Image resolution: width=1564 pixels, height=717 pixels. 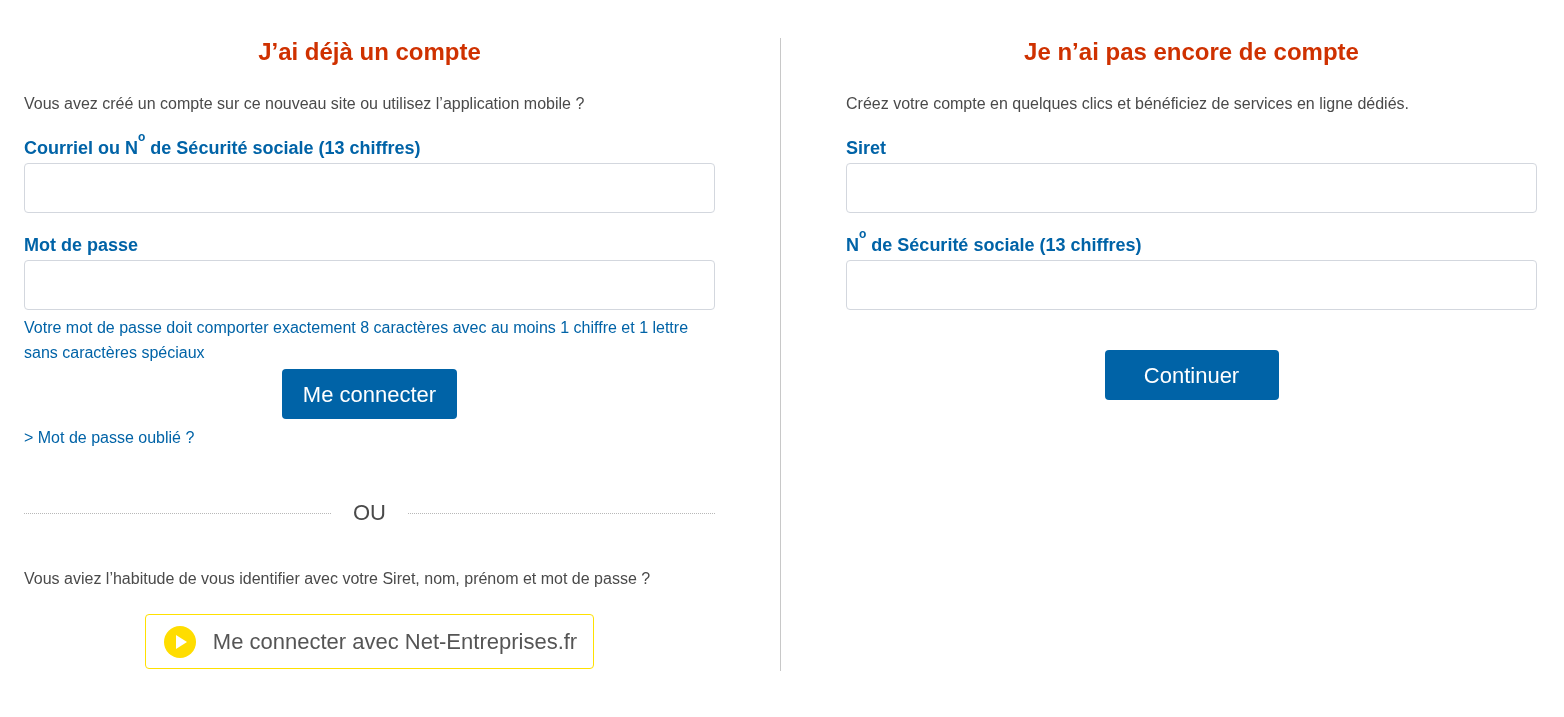 I want to click on field-label: Siret, so click(x=866, y=148).